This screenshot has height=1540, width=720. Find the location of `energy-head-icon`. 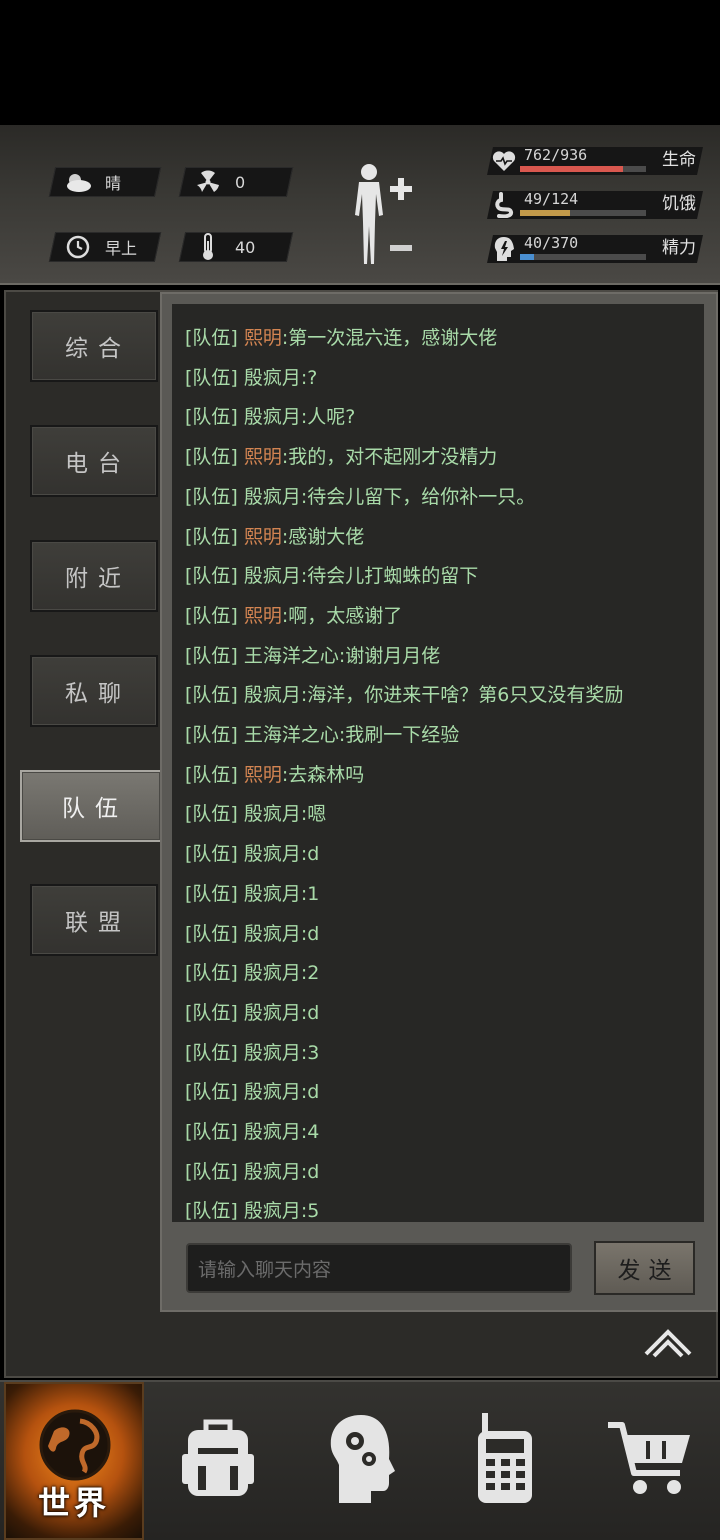

energy-head-icon is located at coordinates (504, 249).